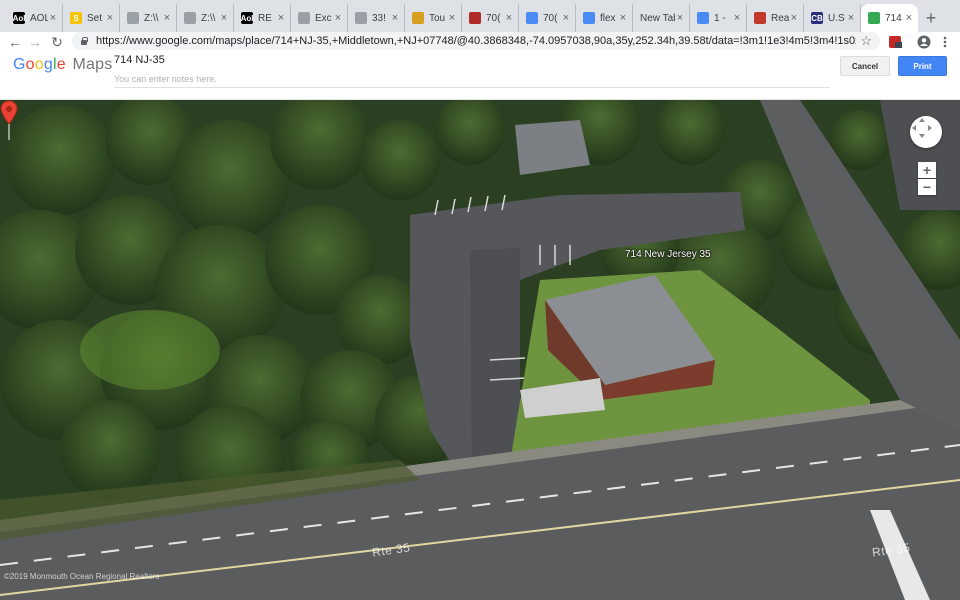 The height and width of the screenshot is (600, 960). I want to click on cancel-button: Cancel, so click(865, 66).